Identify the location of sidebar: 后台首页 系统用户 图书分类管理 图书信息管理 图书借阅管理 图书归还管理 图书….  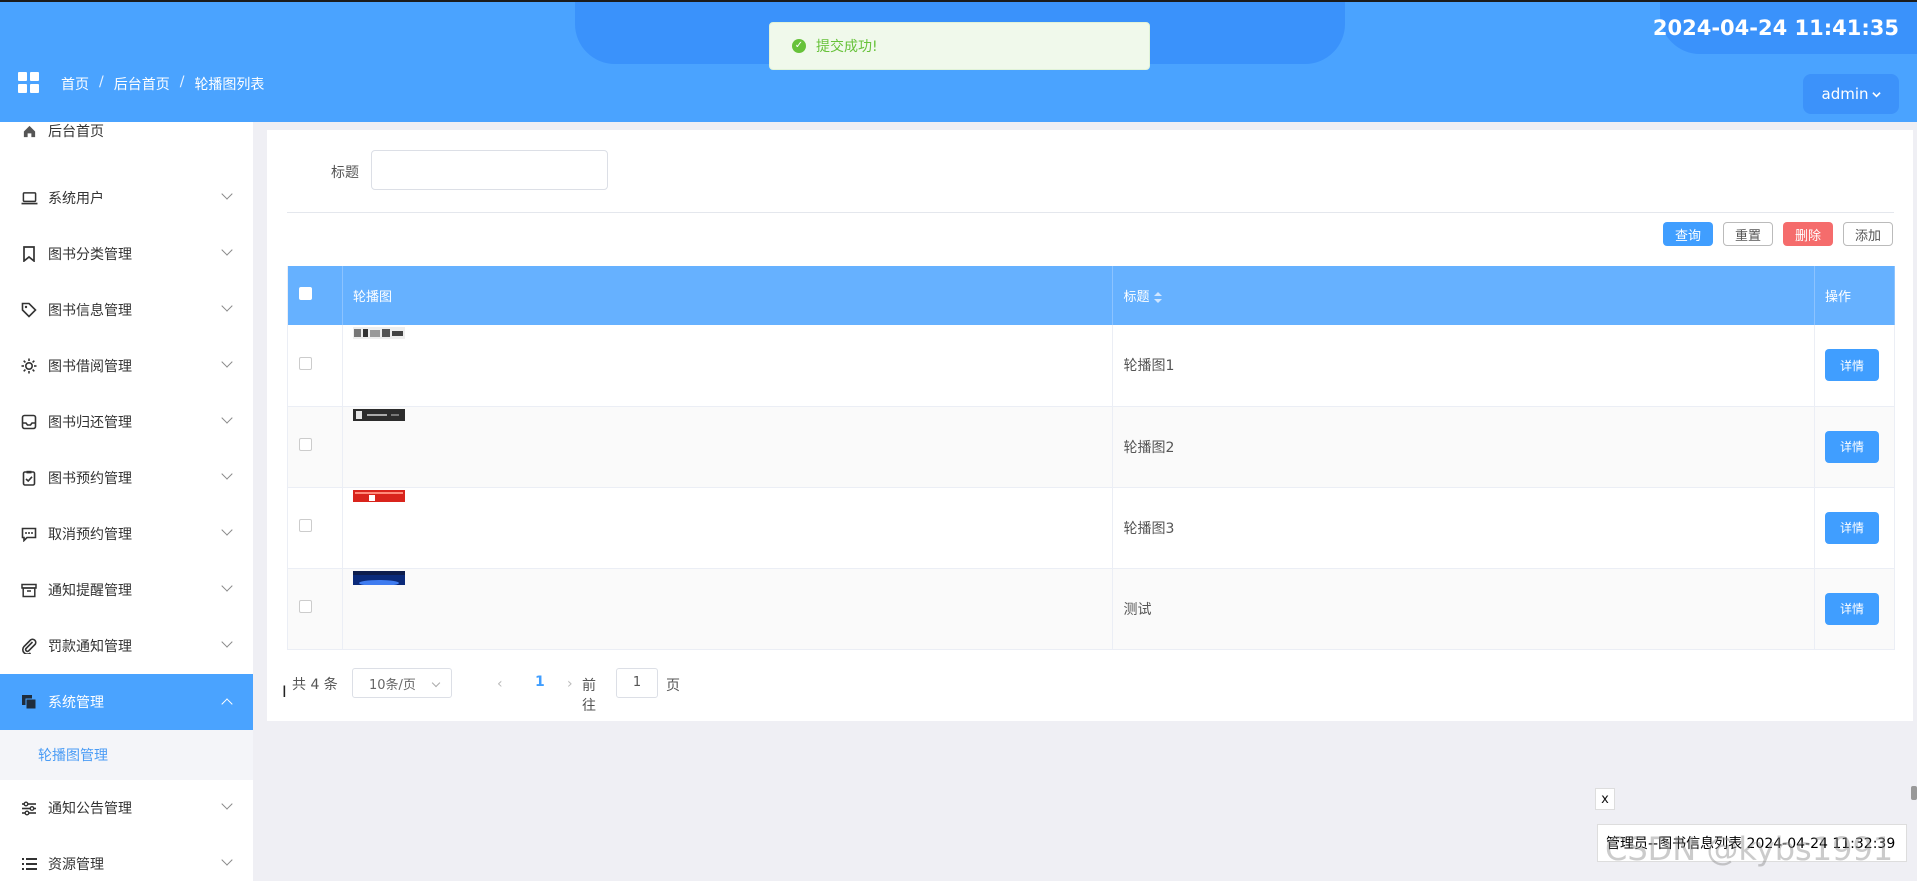
(126, 501).